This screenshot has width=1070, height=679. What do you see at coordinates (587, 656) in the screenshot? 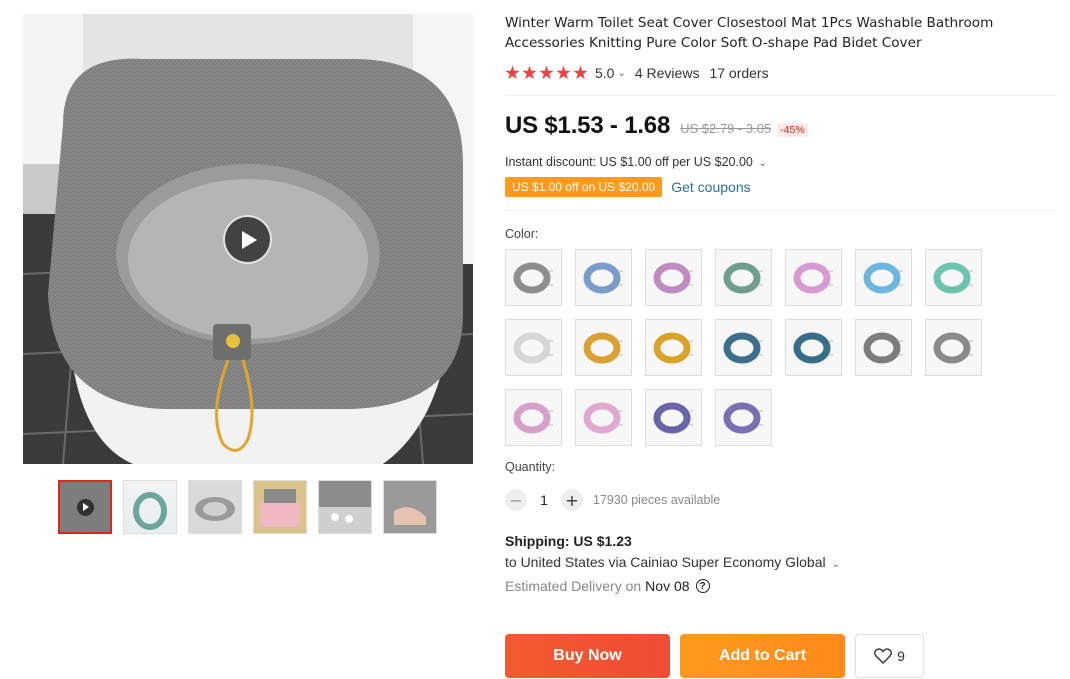
I see `buy-now-button: Buy Now` at bounding box center [587, 656].